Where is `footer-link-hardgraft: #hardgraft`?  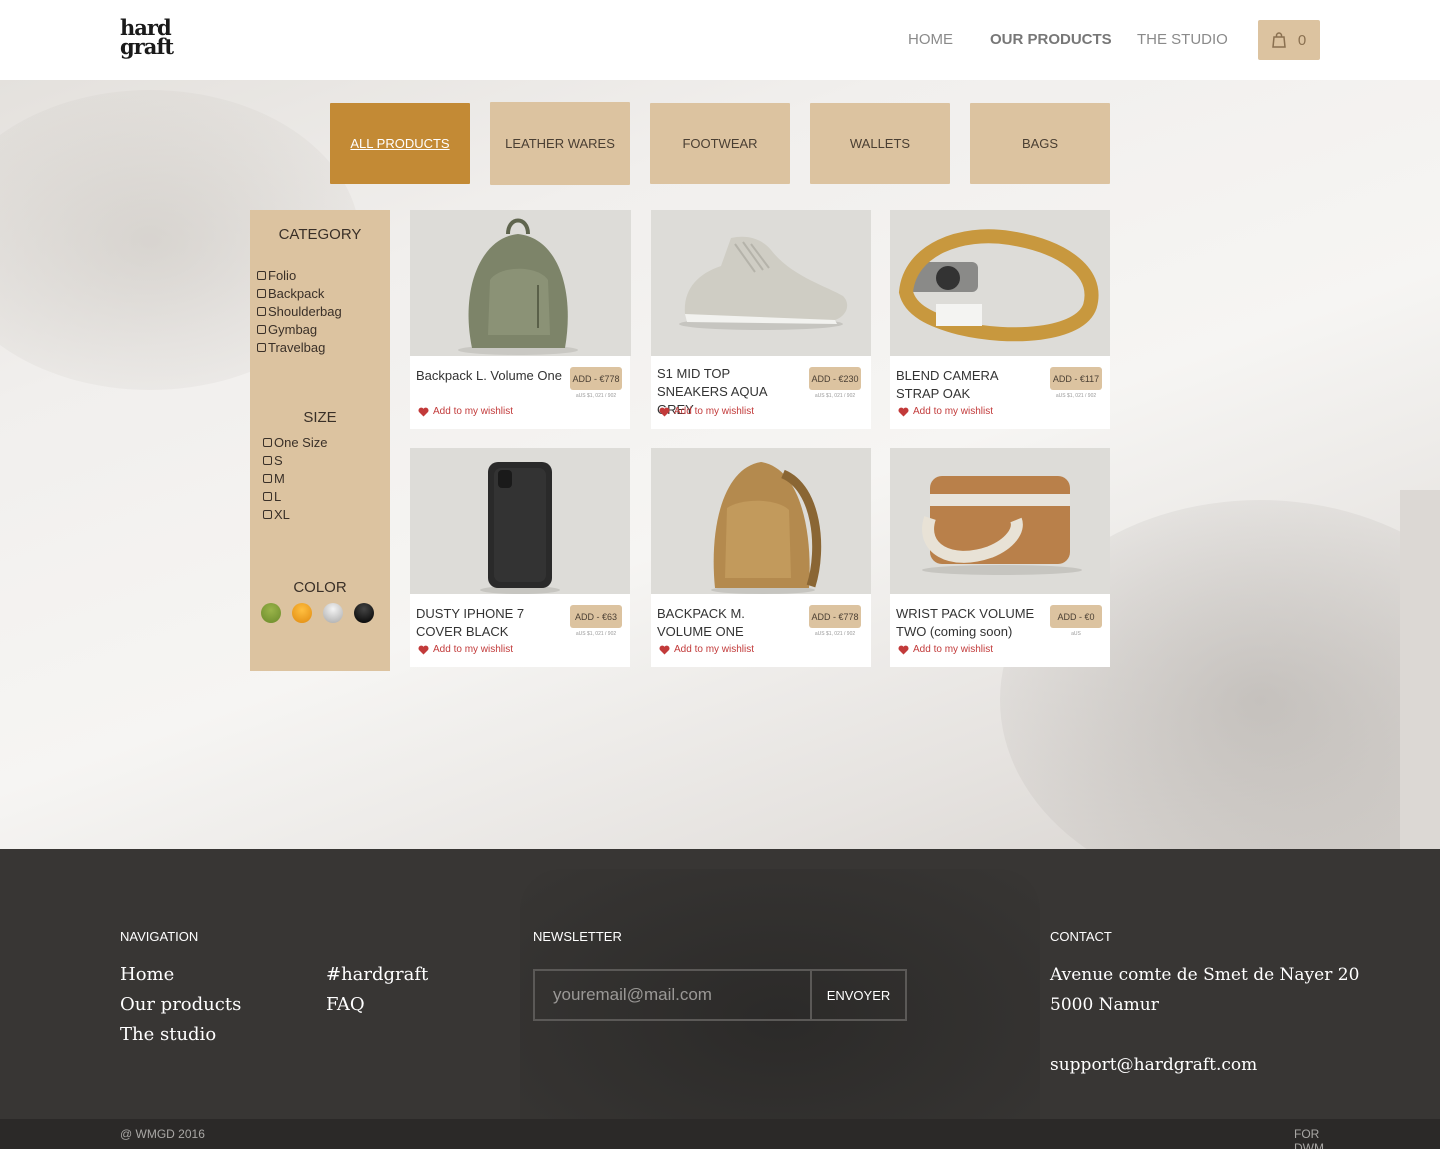
footer-link-hardgraft: #hardgraft is located at coordinates (377, 974).